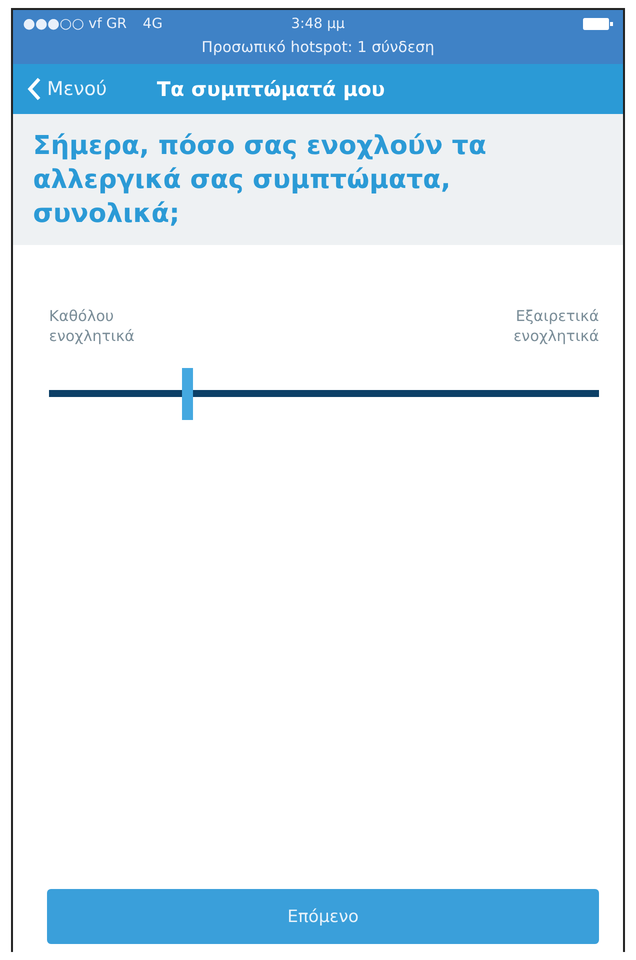 This screenshot has height=960, width=636. I want to click on chevron-left-icon, so click(34, 89).